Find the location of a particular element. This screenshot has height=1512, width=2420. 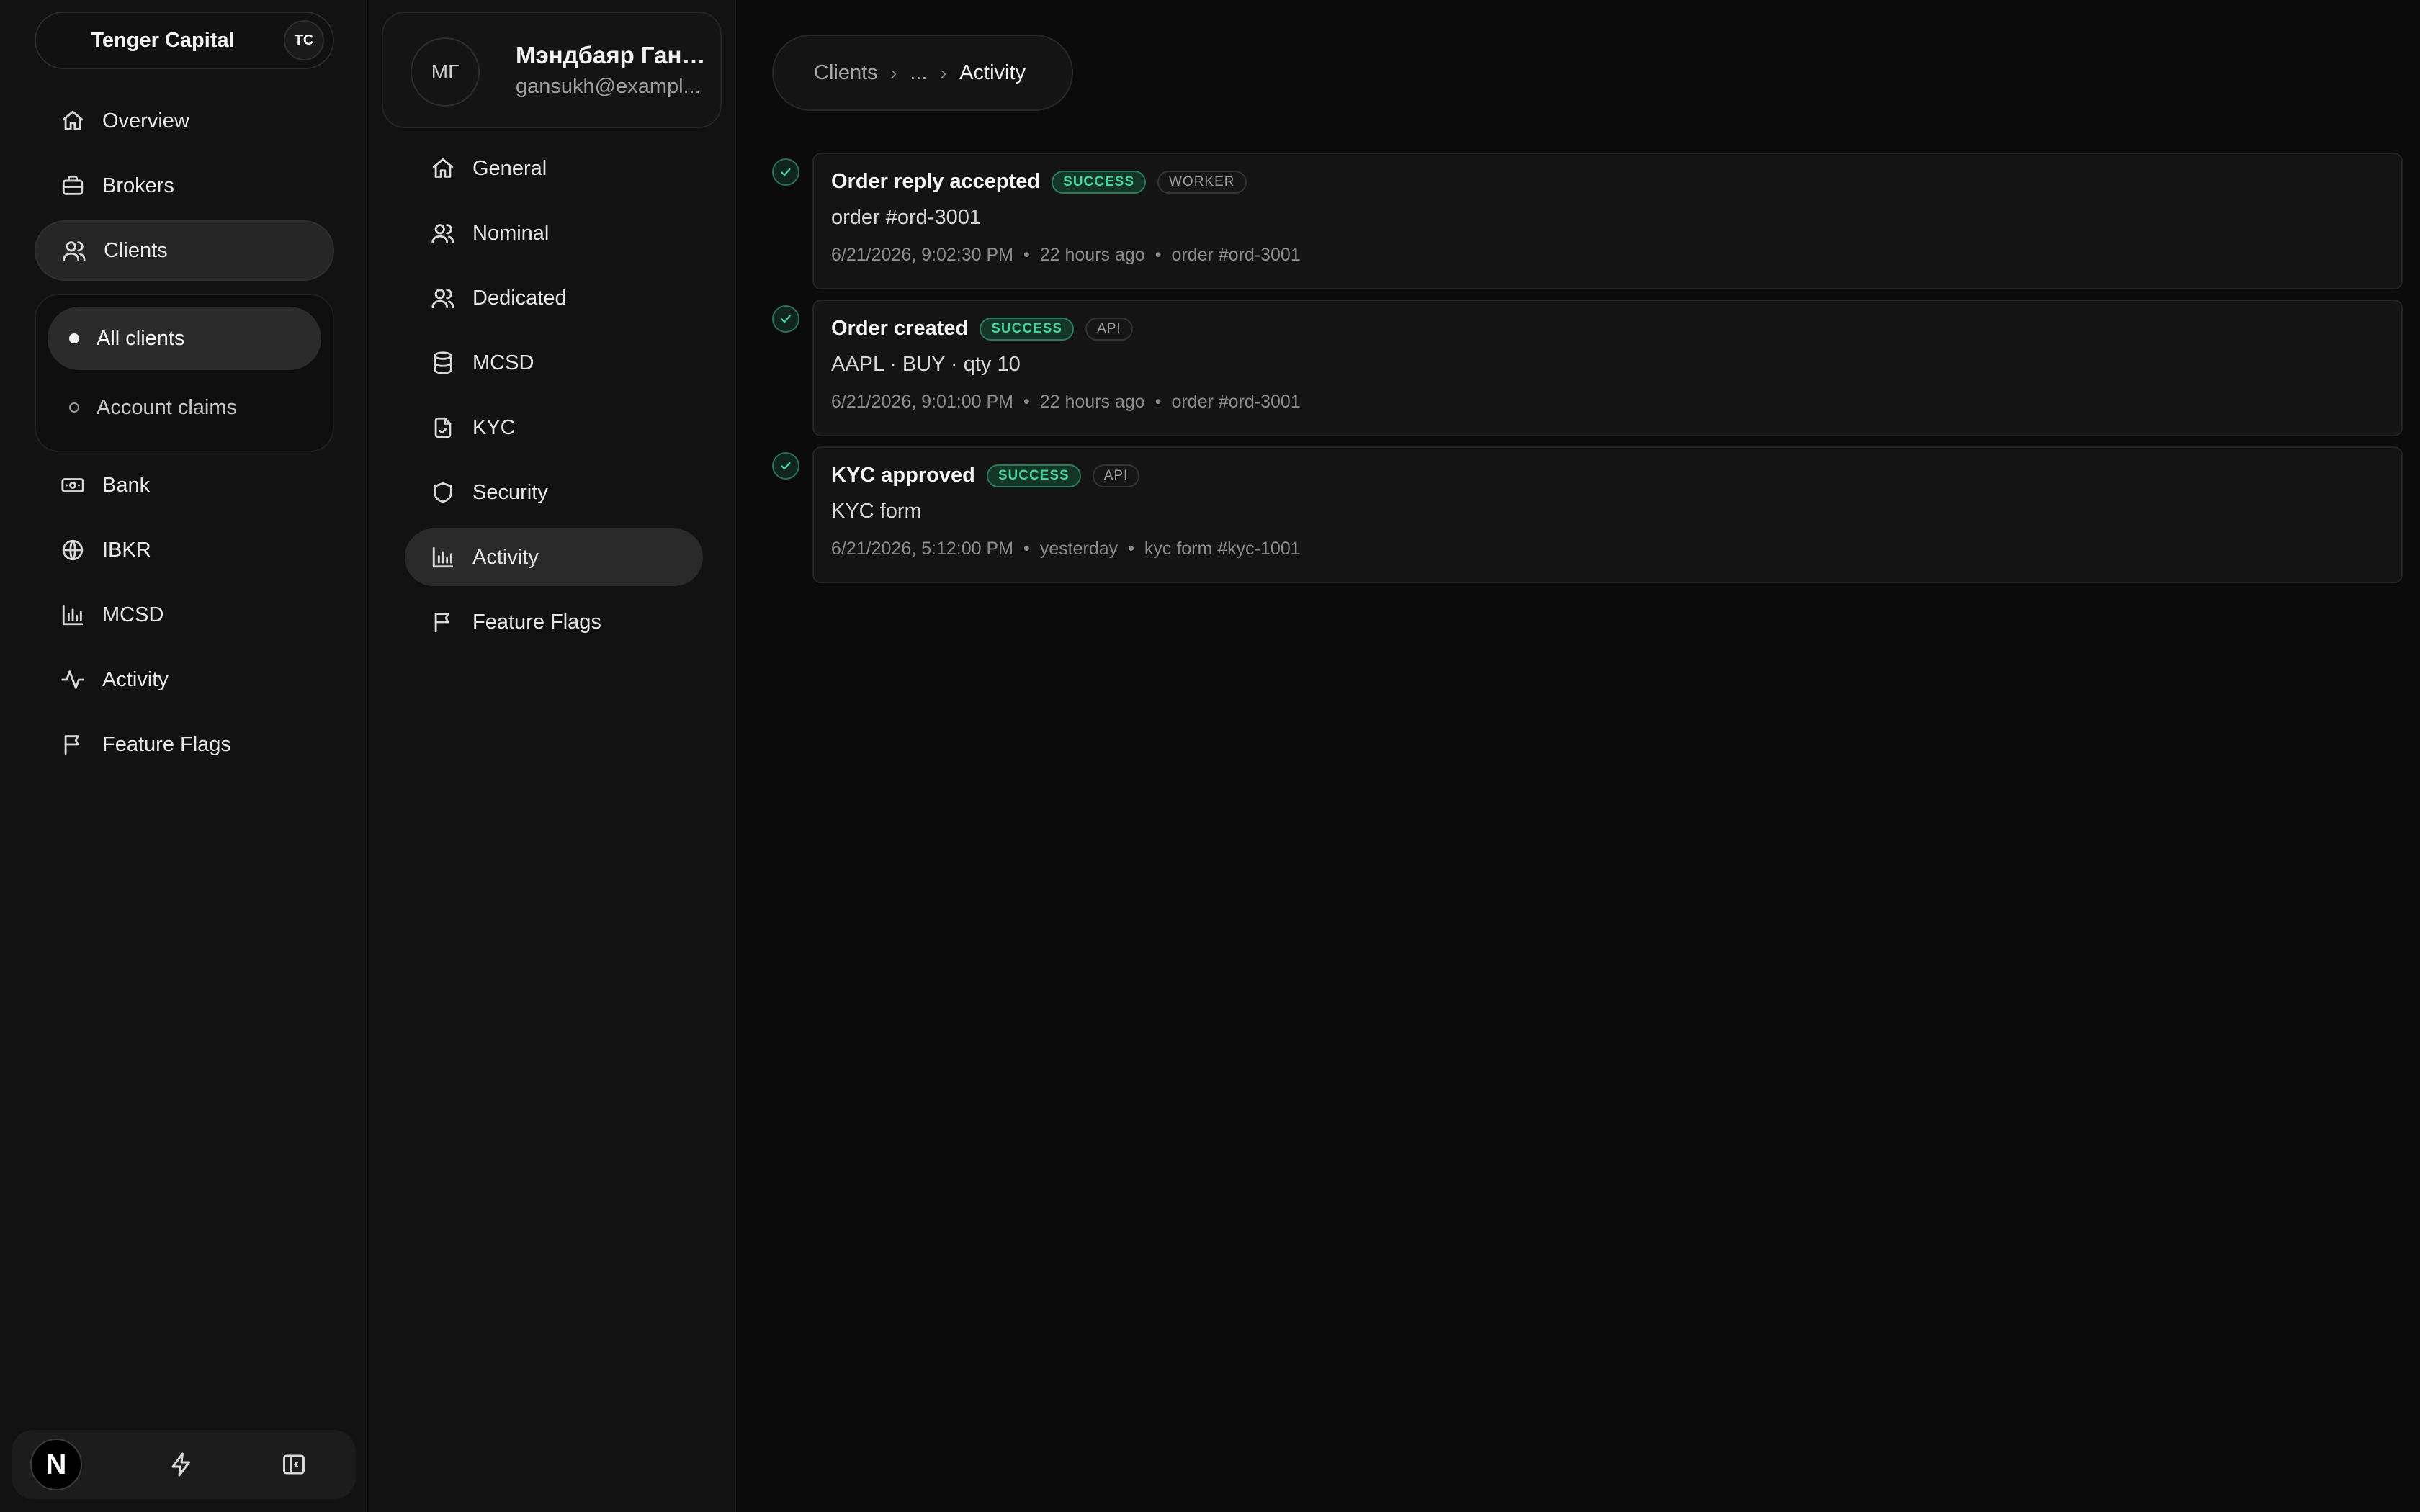

client-nav-label: MCSD is located at coordinates (503, 362).